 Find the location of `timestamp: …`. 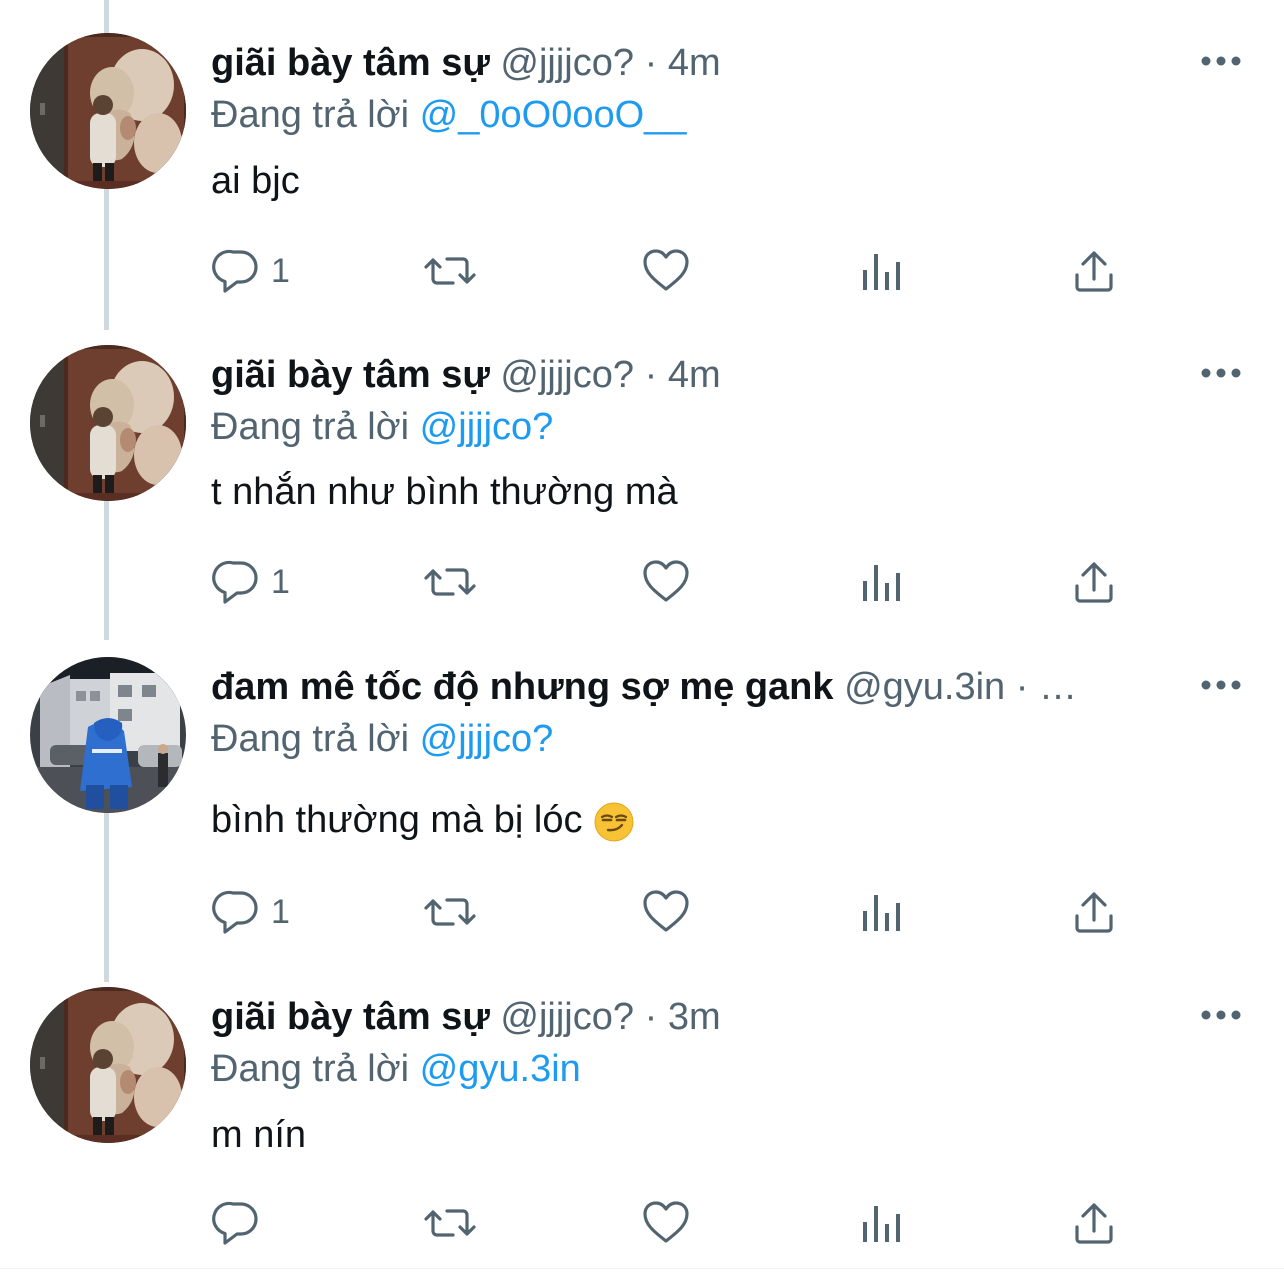

timestamp: … is located at coordinates (1058, 687).